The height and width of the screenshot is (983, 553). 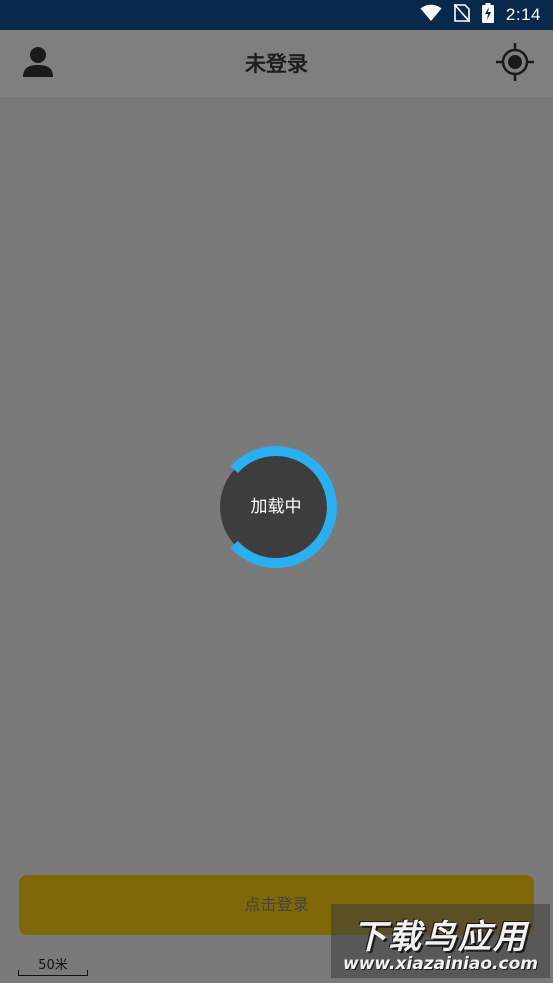 I want to click on header-bar: 未登录, so click(x=276, y=64).